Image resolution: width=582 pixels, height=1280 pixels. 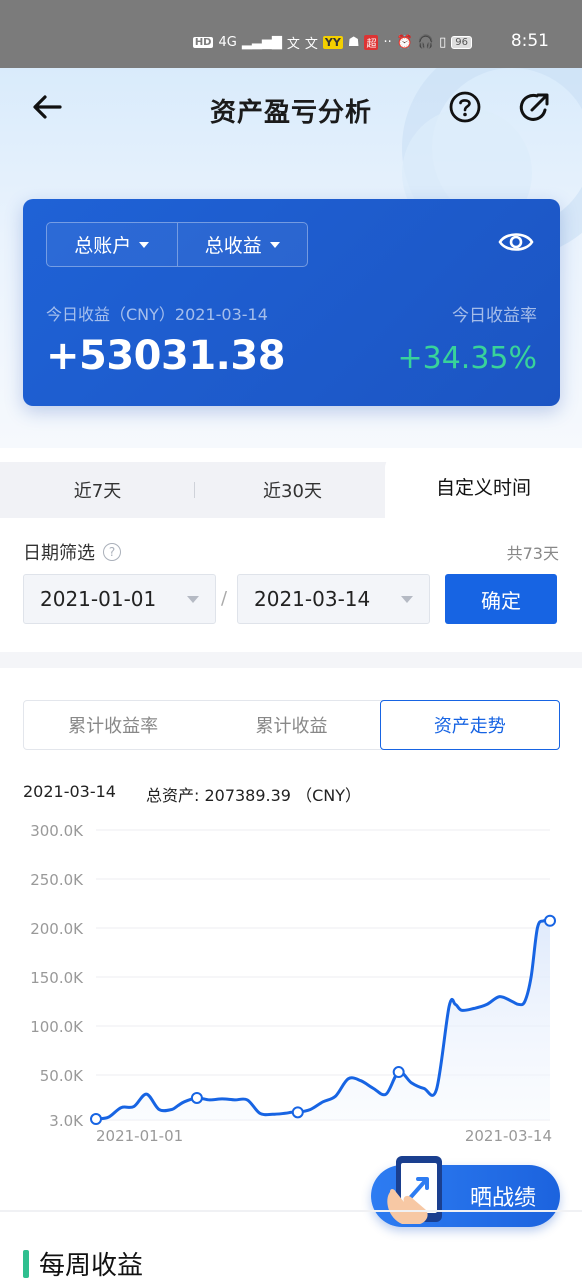 What do you see at coordinates (57, 1027) in the screenshot?
I see `chart-y-tick-label: 100.0K` at bounding box center [57, 1027].